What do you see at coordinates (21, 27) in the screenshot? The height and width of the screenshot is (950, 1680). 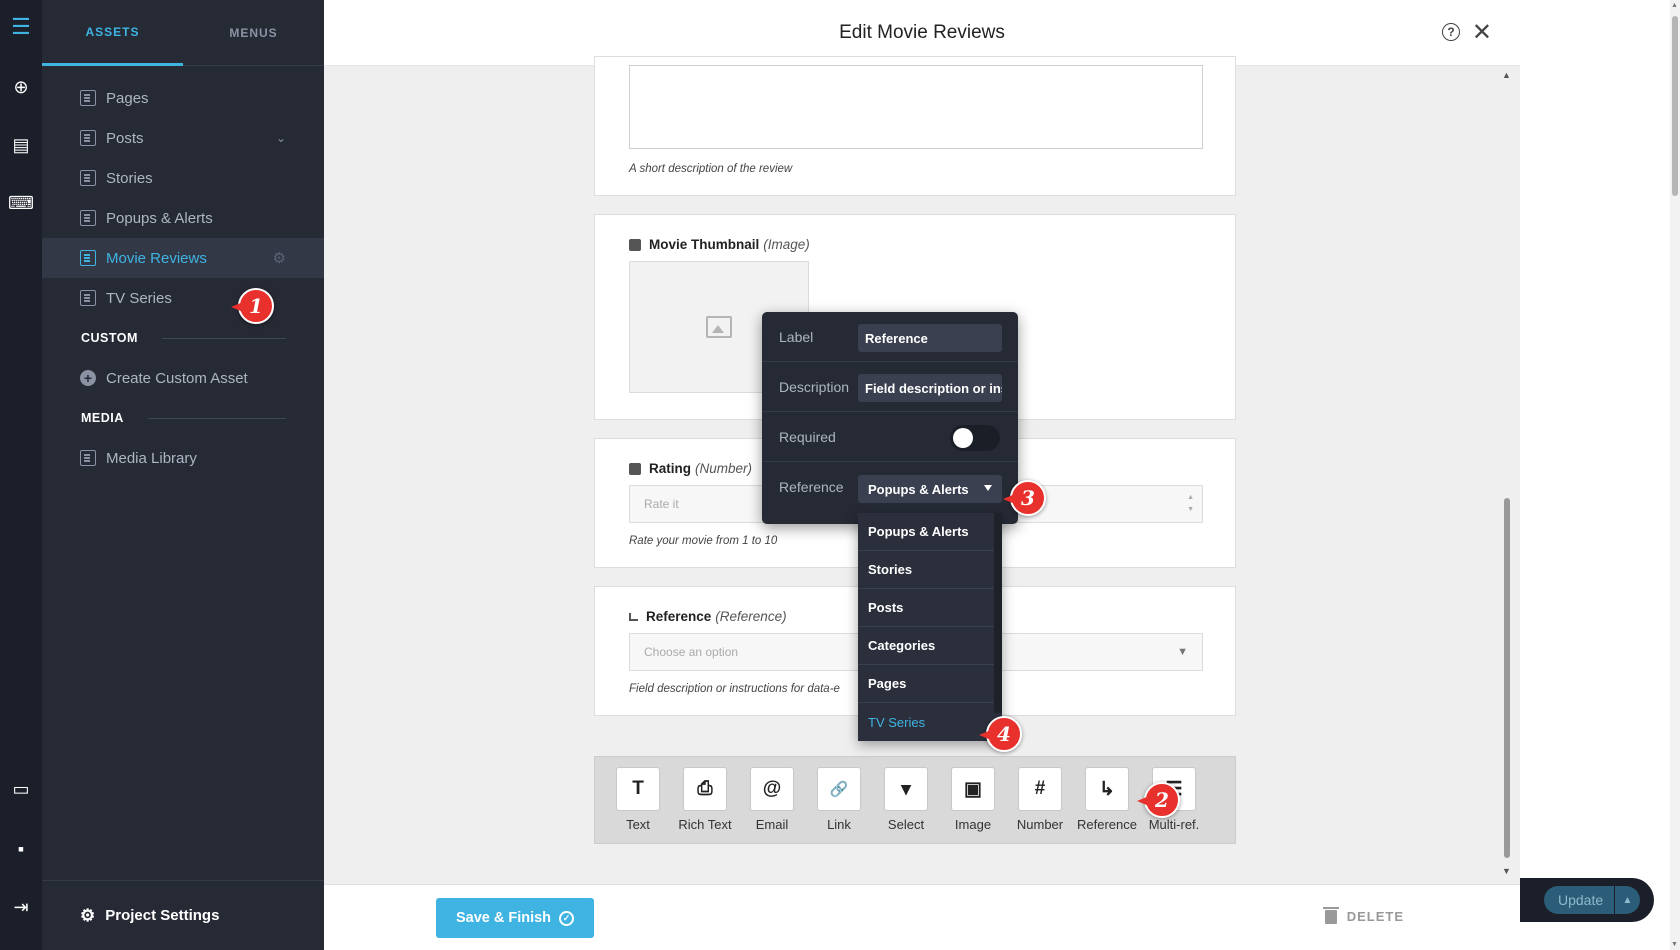 I see `hamburger-menu-icon: ☰` at bounding box center [21, 27].